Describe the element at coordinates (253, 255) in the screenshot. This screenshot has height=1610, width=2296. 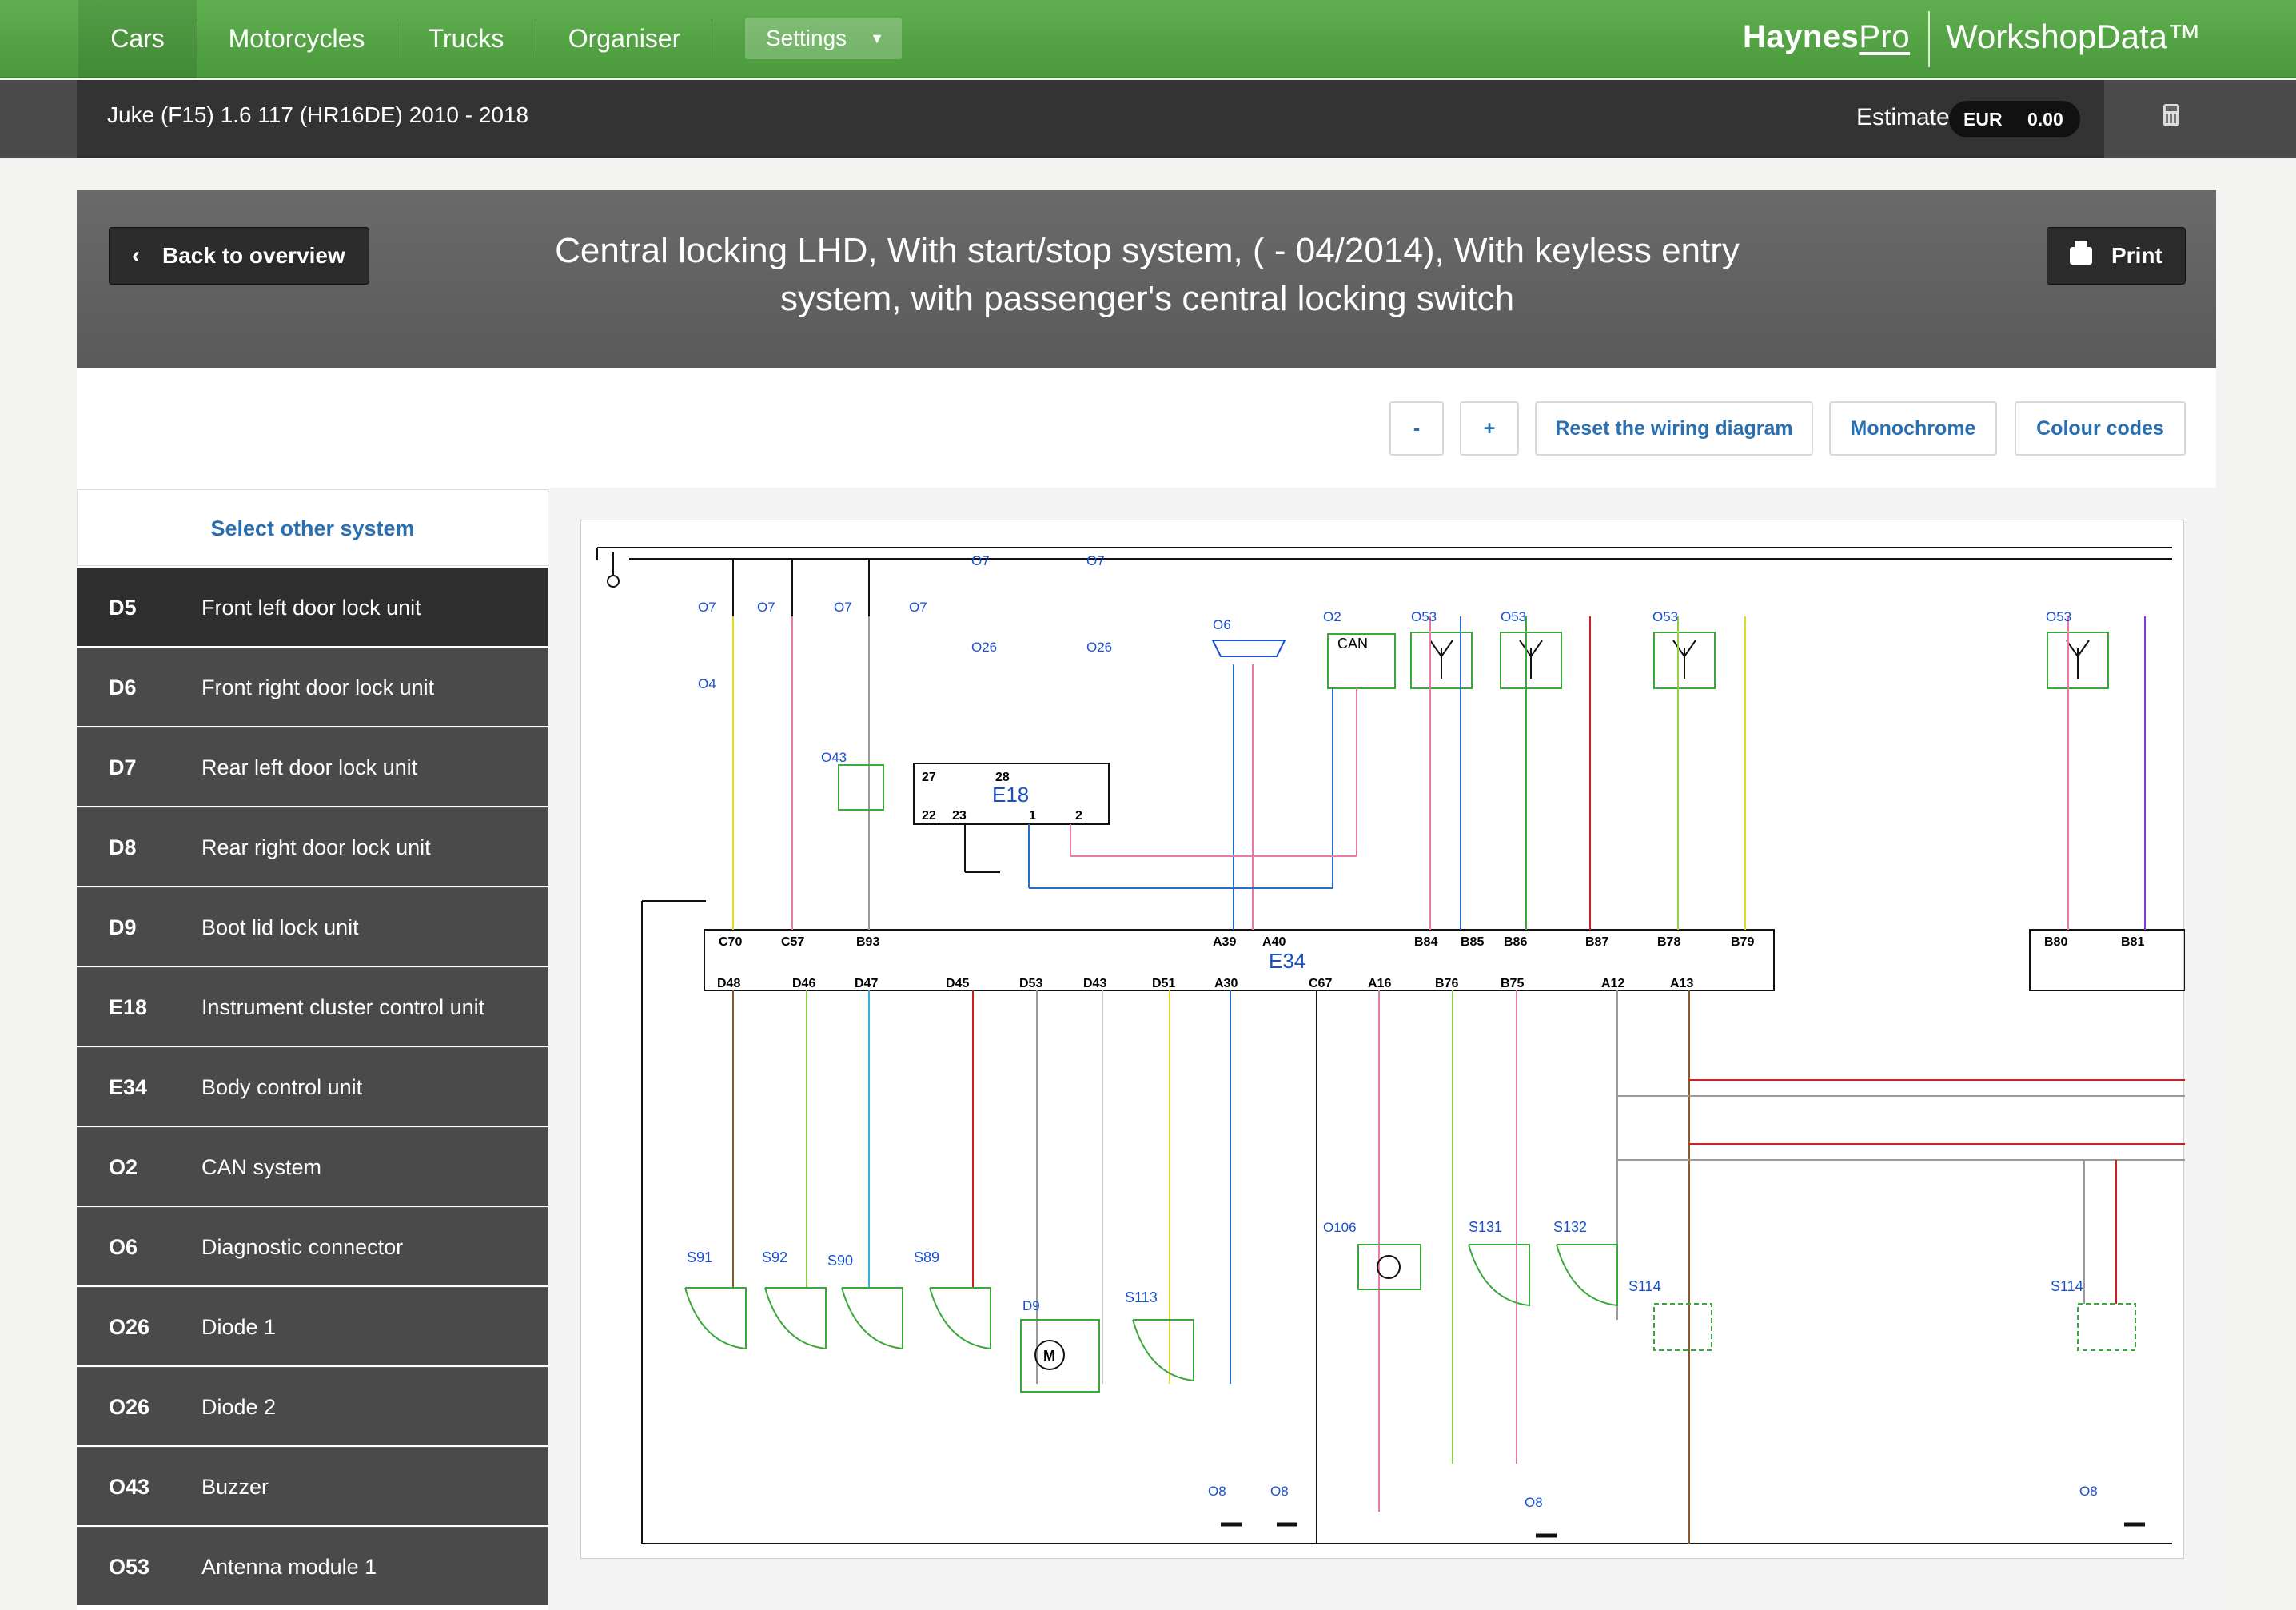
I see `back-button-label: Back to overview` at that location.